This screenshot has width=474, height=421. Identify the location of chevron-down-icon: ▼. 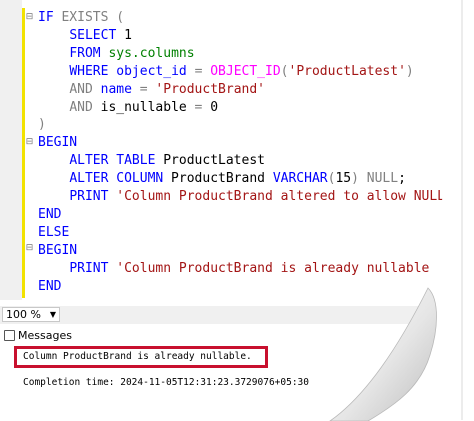
(53, 314).